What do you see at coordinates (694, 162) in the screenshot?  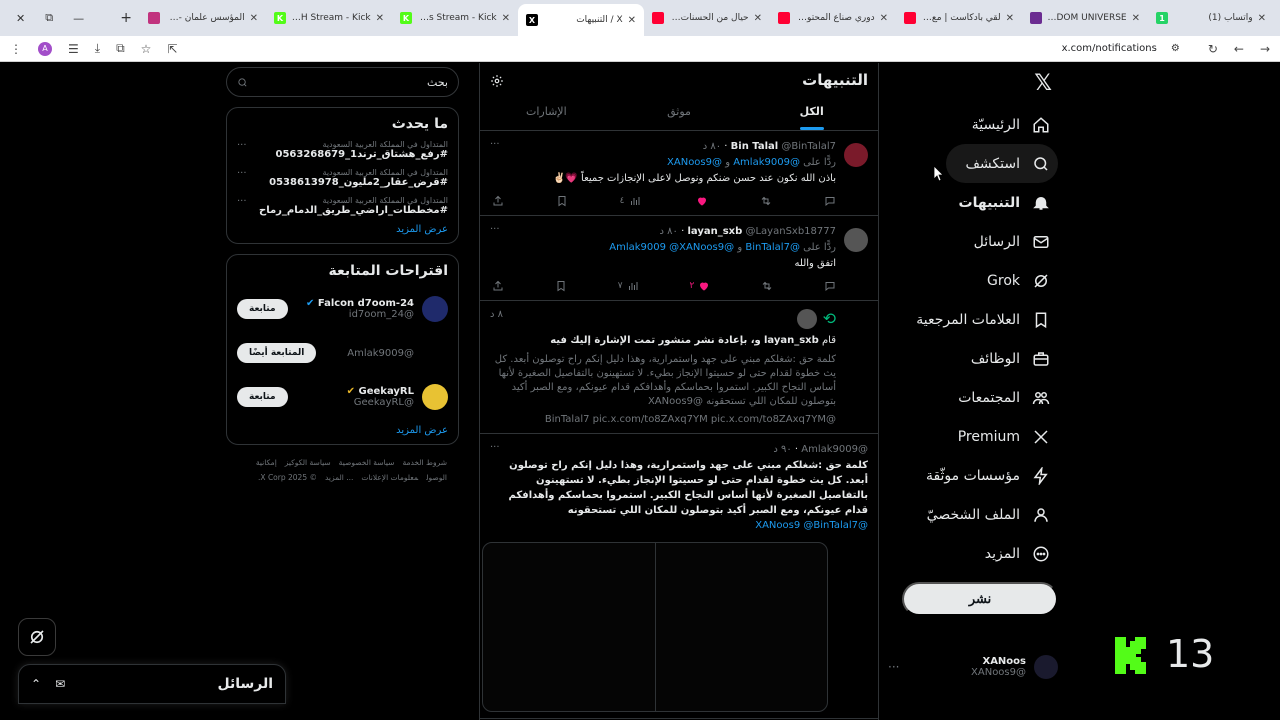 I see `reply-mention: @XANoos9` at bounding box center [694, 162].